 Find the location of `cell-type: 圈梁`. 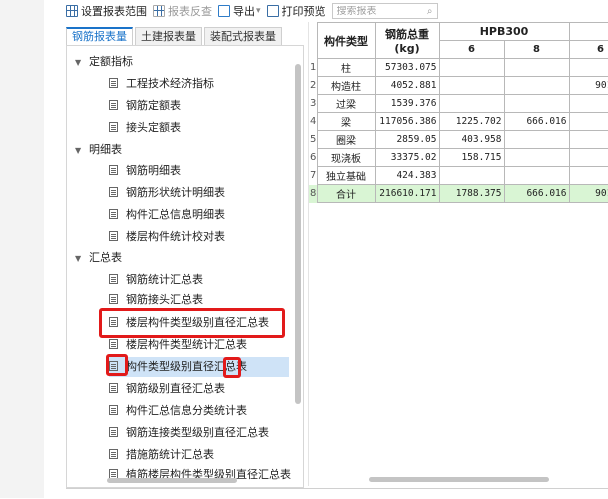

cell-type: 圈梁 is located at coordinates (346, 139).